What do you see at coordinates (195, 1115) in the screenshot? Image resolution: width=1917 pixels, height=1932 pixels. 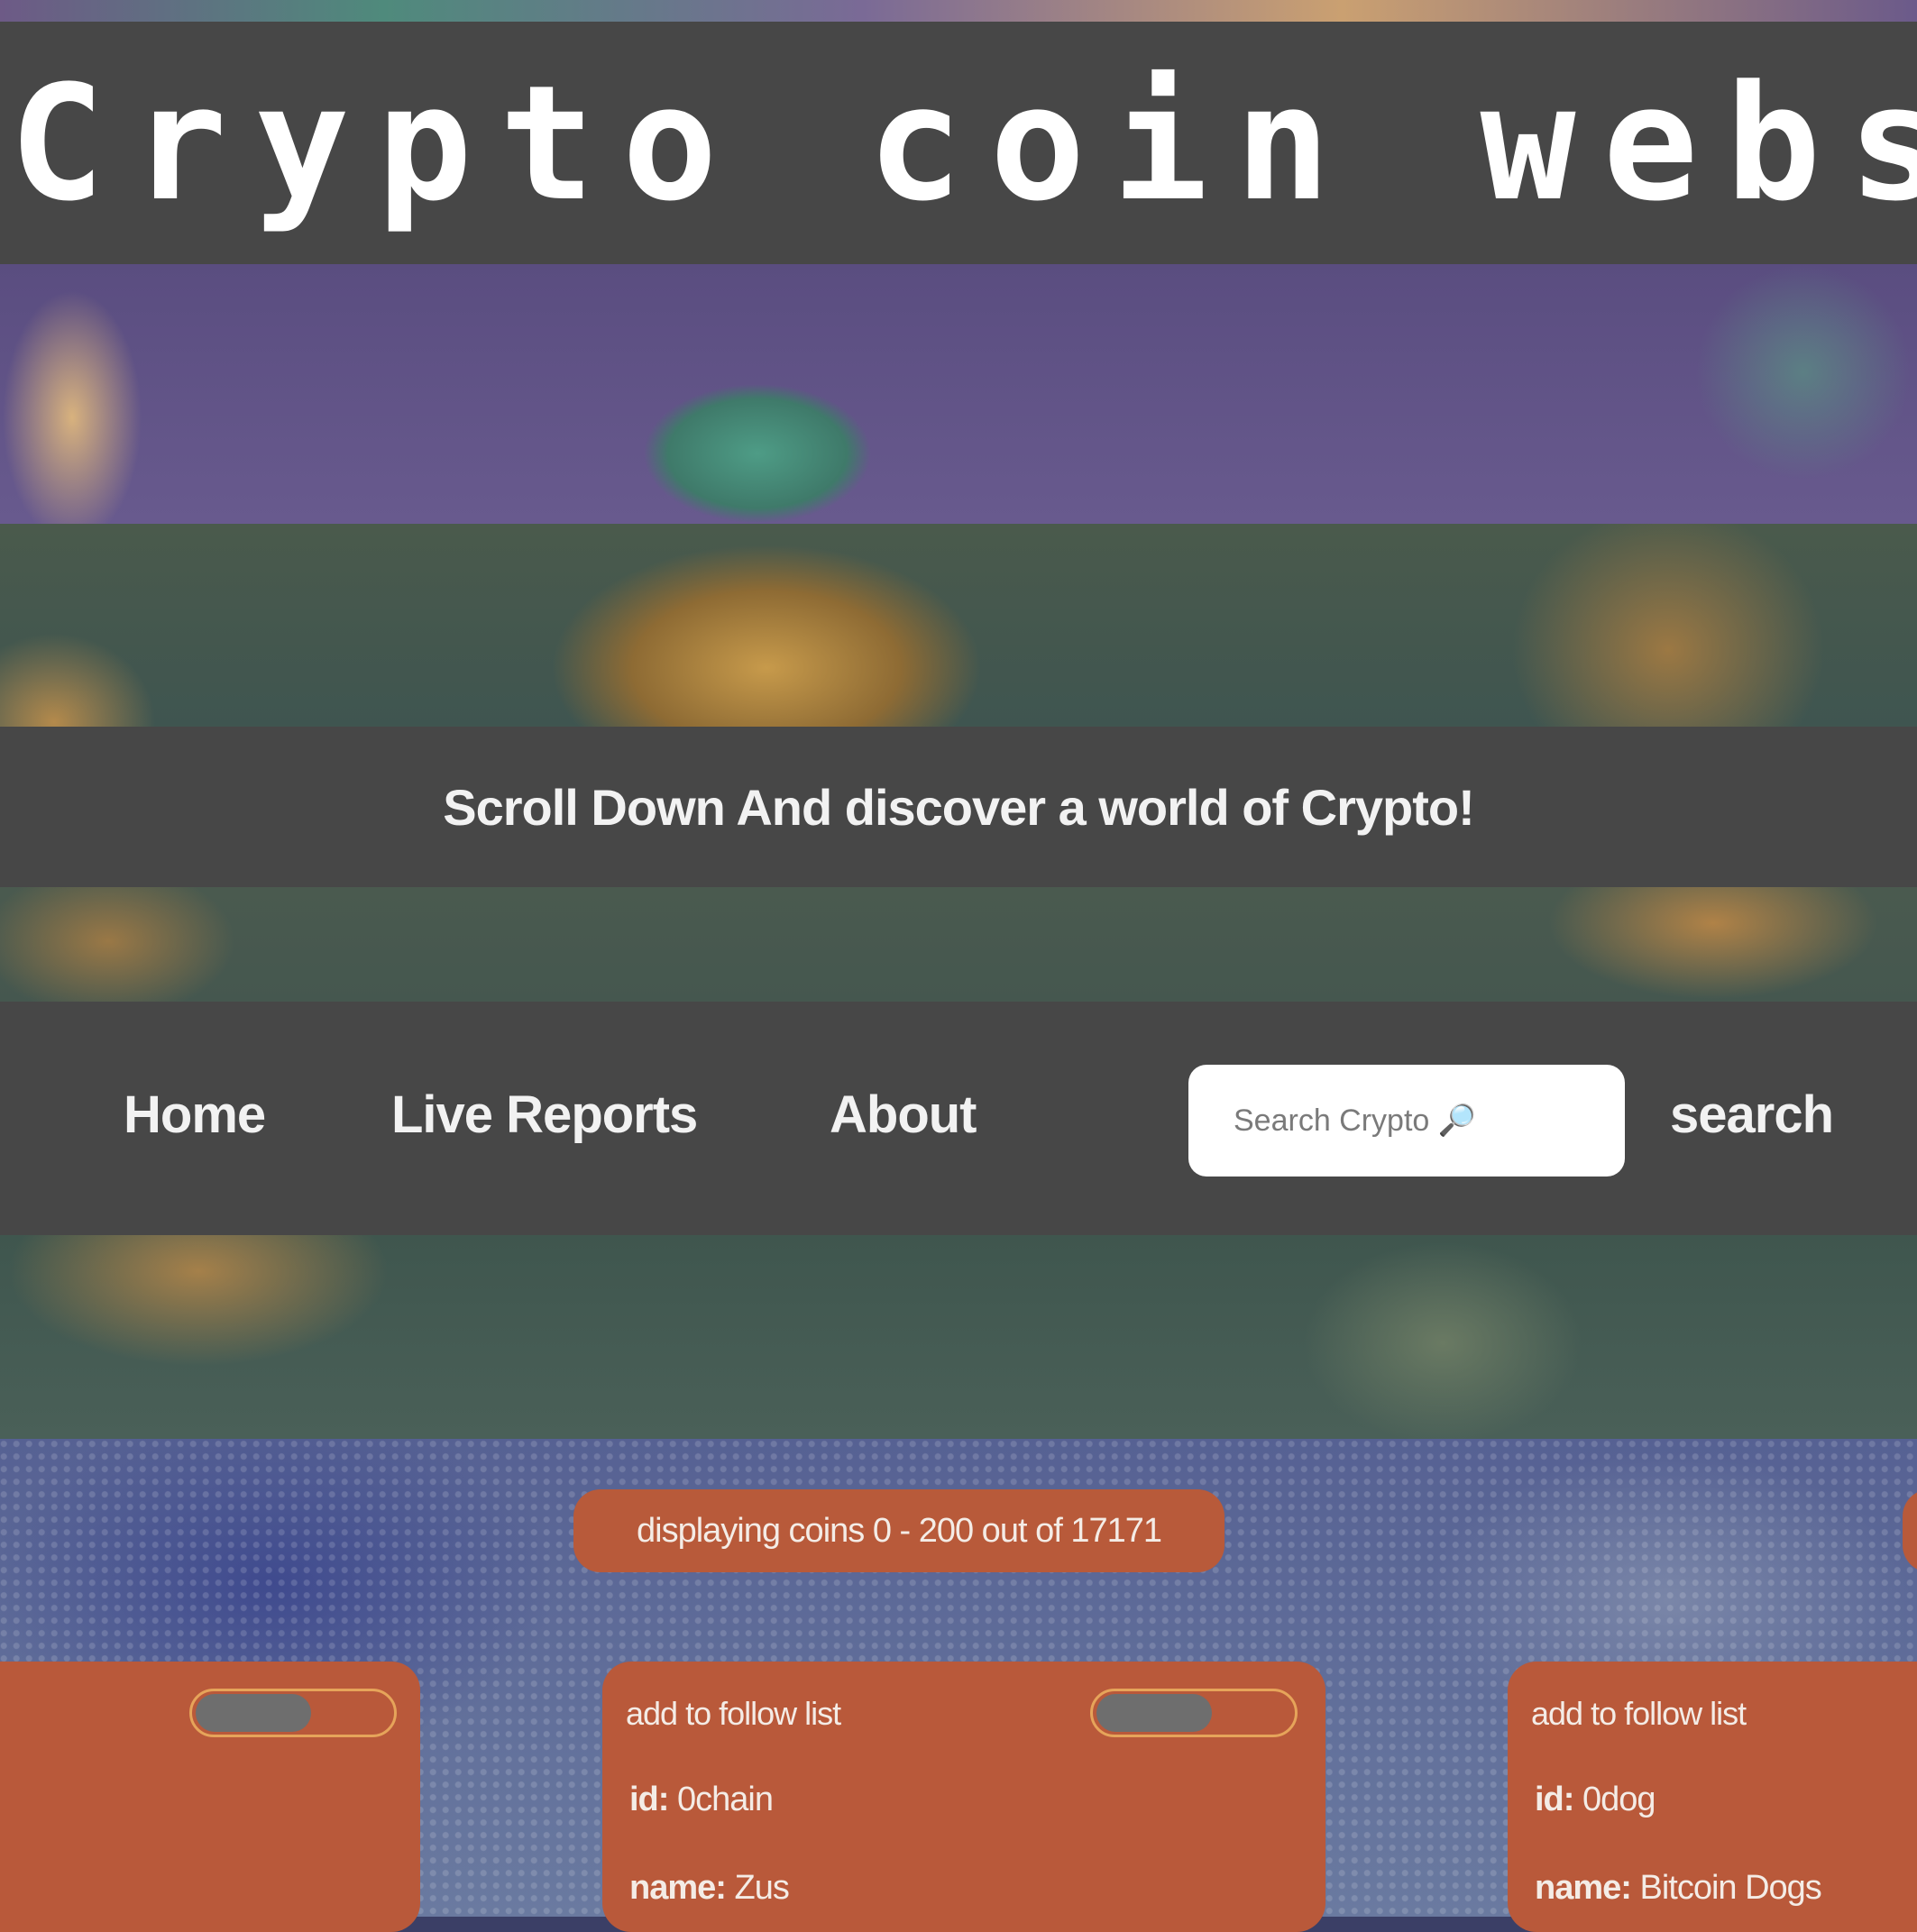 I see `nav-link-home: Home` at bounding box center [195, 1115].